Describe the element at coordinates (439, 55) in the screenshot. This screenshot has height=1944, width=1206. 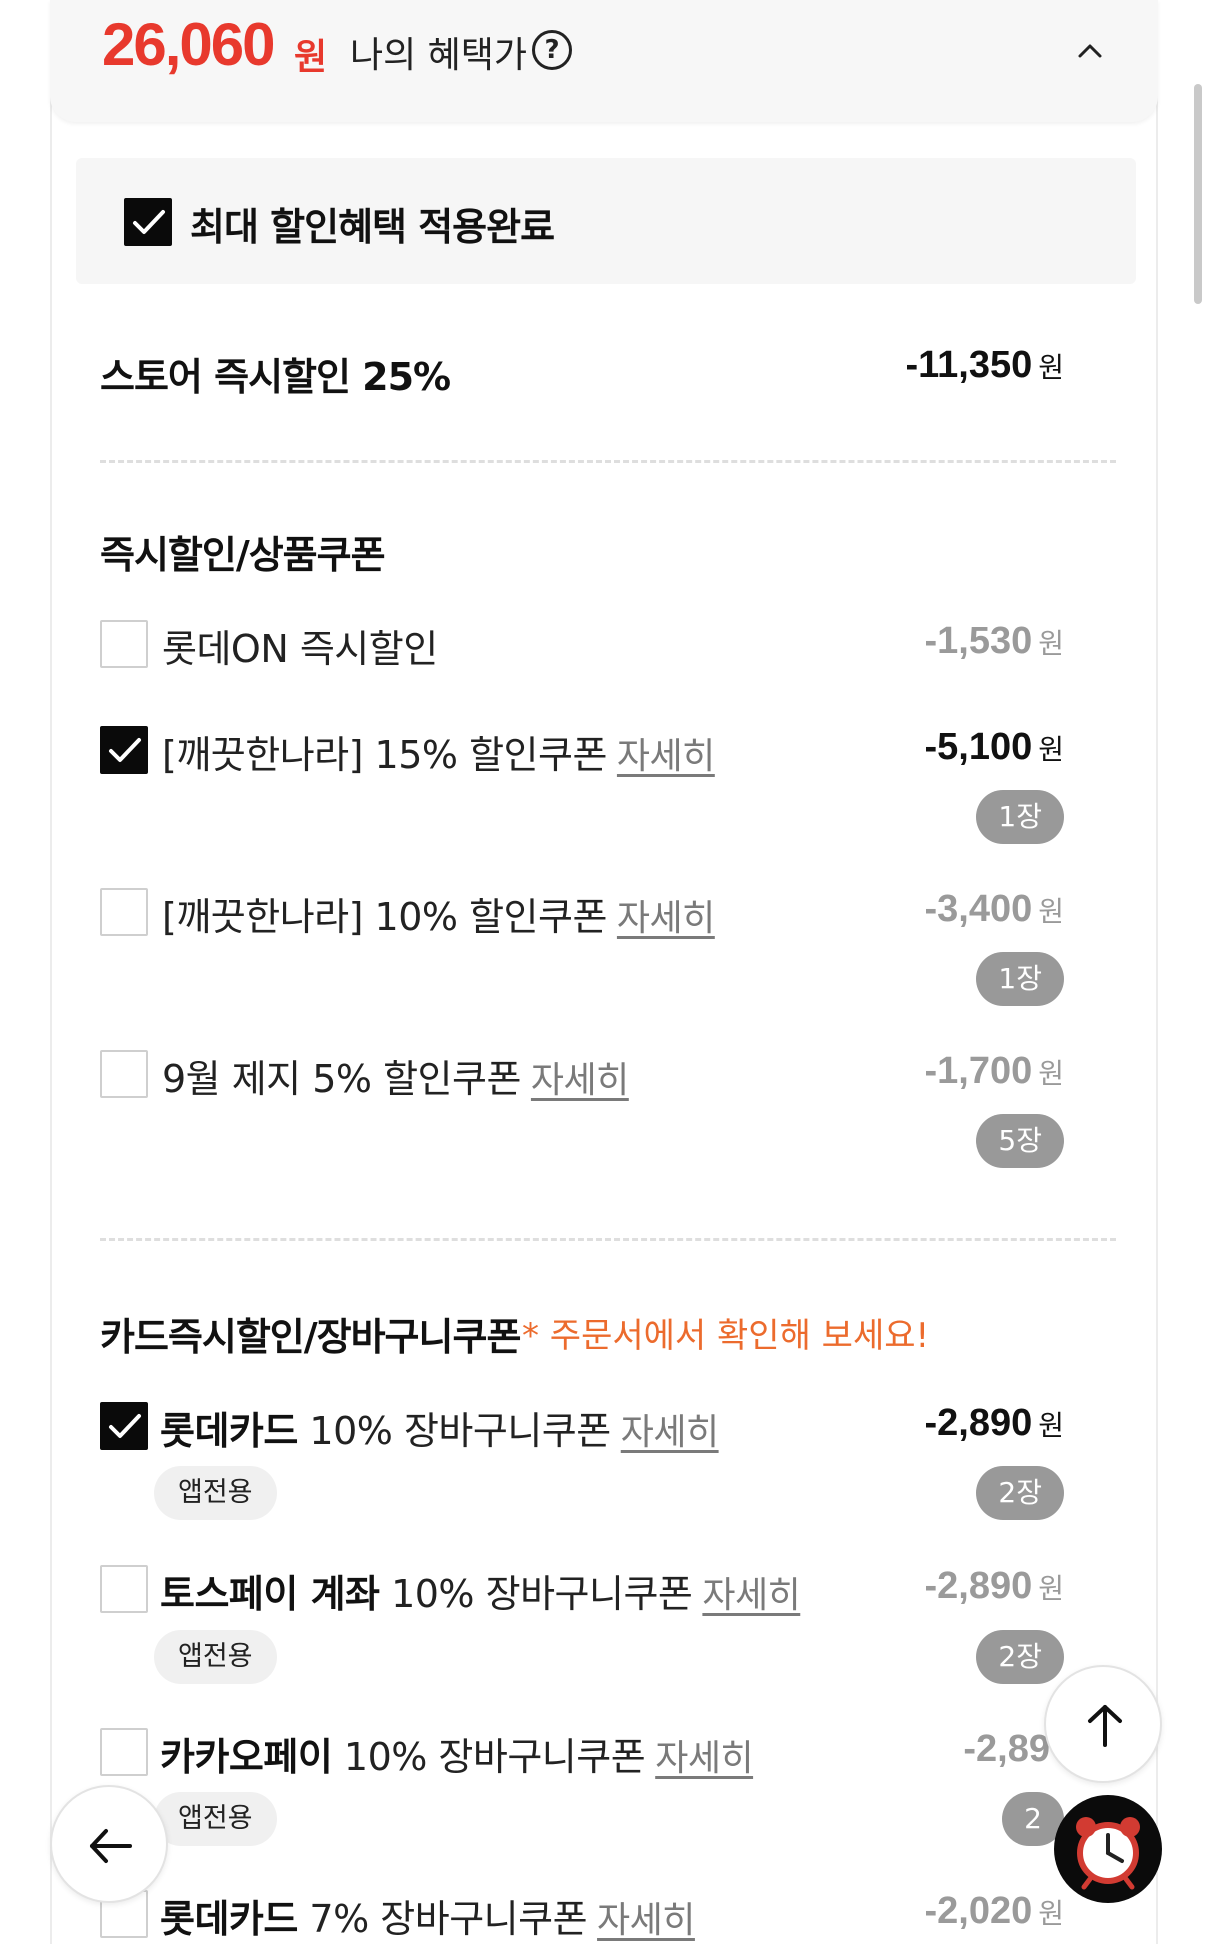
I see `benefit-label: 나의 혜택가` at that location.